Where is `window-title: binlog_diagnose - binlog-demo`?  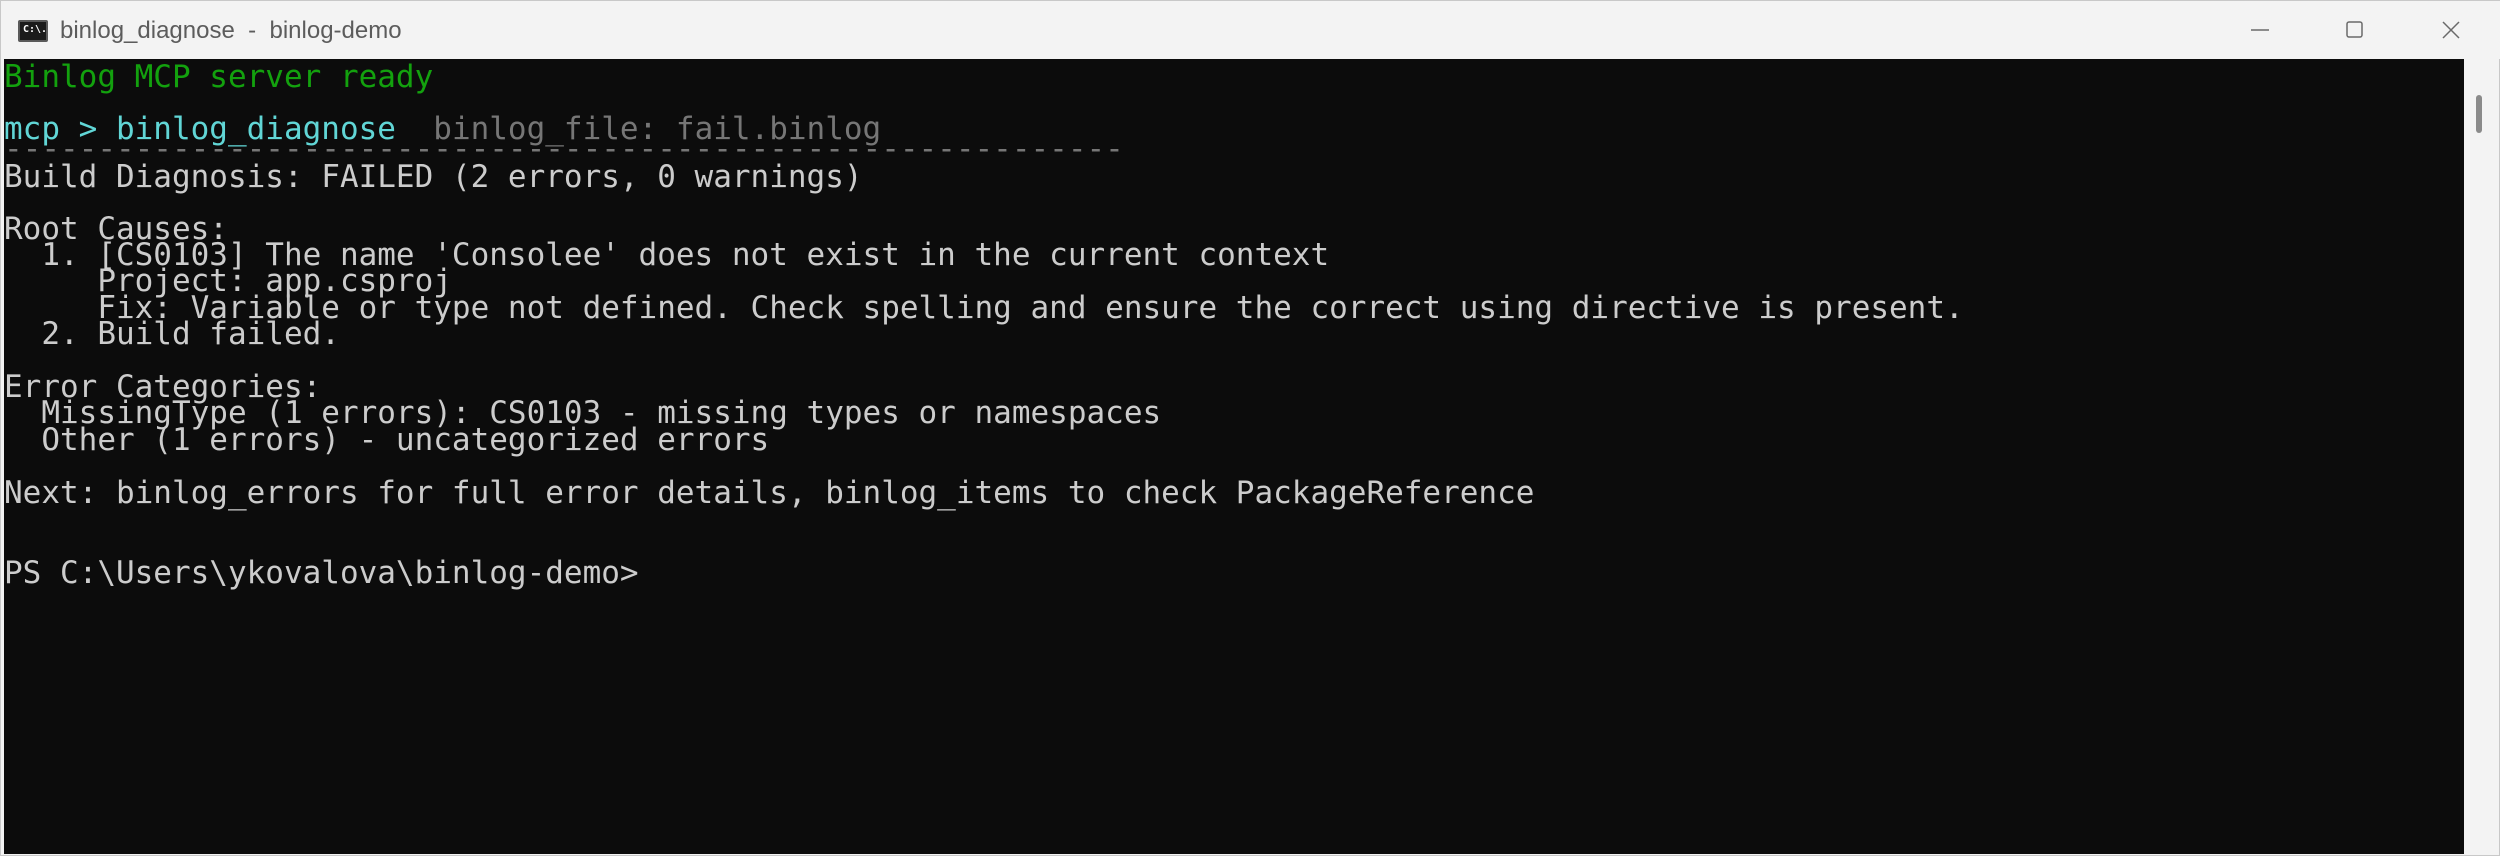 window-title: binlog_diagnose - binlog-demo is located at coordinates (231, 30).